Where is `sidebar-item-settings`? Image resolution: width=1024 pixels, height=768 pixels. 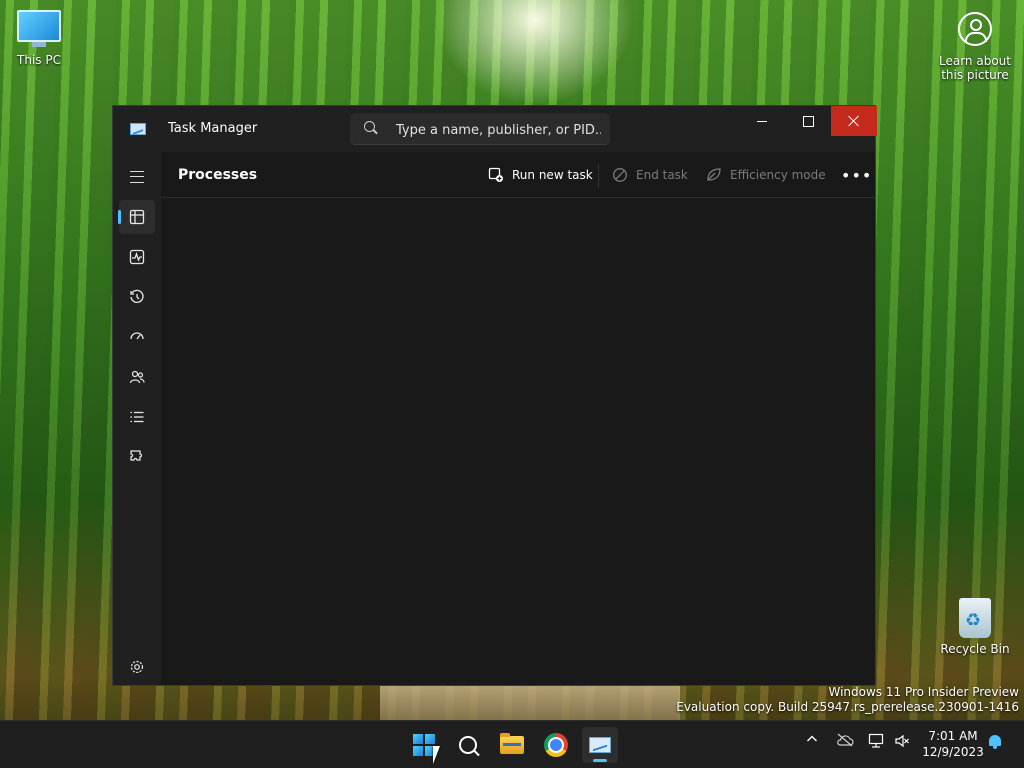
sidebar-item-settings is located at coordinates (137, 667).